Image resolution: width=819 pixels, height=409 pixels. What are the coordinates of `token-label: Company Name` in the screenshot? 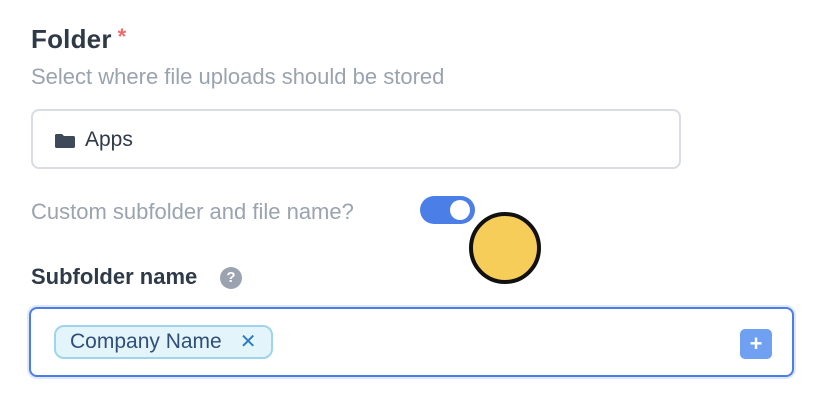 It's located at (146, 341).